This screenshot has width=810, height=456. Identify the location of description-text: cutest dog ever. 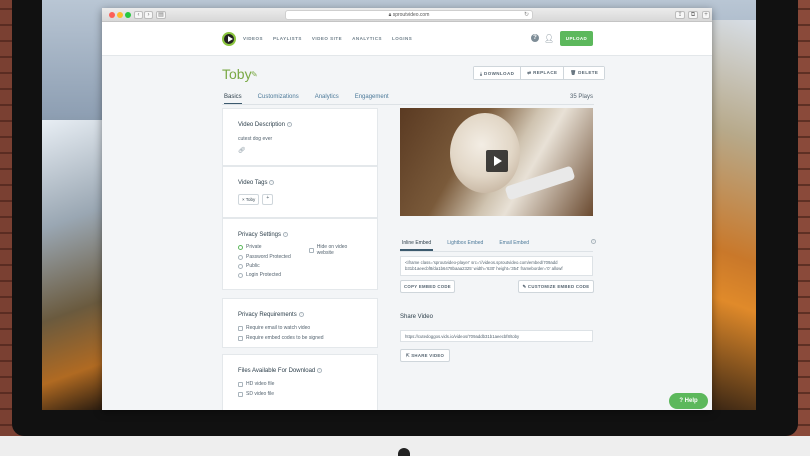
(300, 139).